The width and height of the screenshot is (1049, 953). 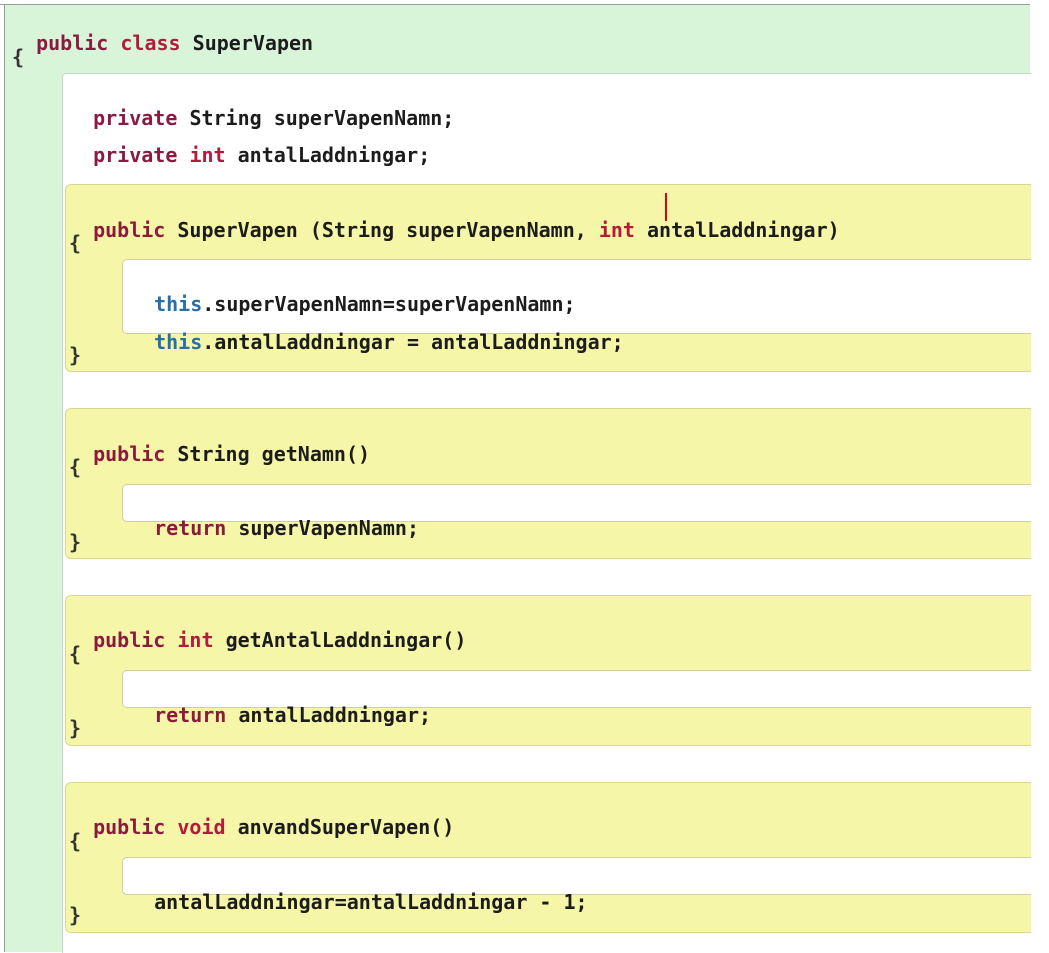 I want to click on text-cursor, so click(x=666, y=207).